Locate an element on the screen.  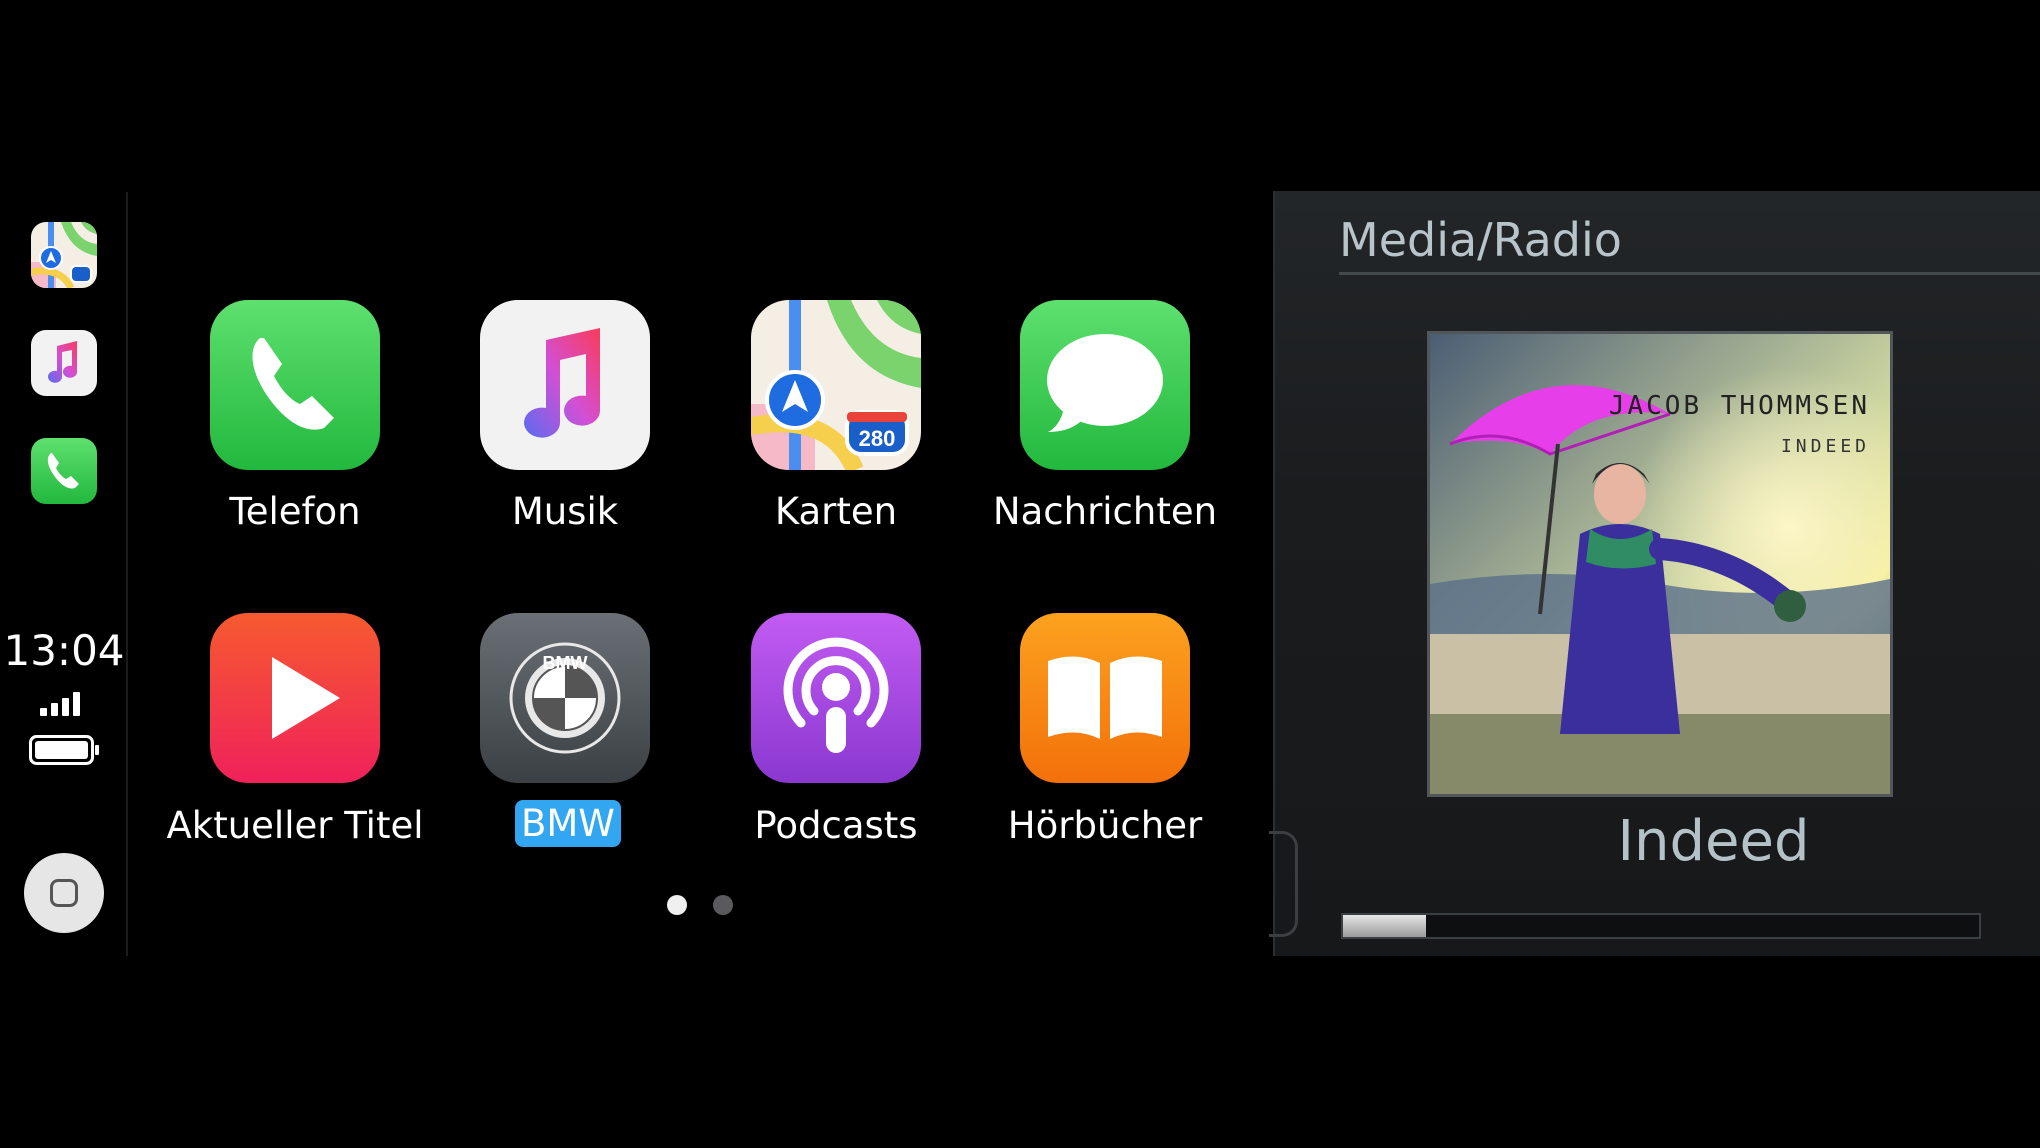
home-button is located at coordinates (64, 893).